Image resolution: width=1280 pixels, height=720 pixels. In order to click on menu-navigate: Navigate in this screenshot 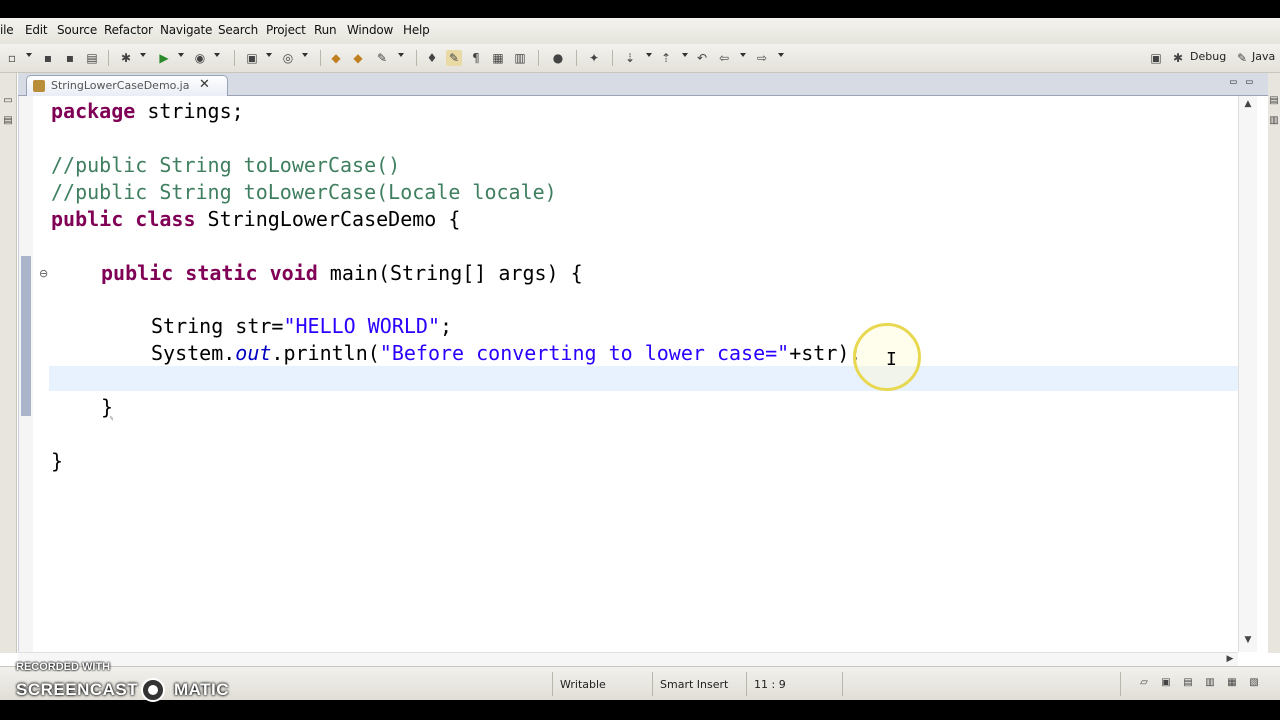, I will do `click(186, 30)`.